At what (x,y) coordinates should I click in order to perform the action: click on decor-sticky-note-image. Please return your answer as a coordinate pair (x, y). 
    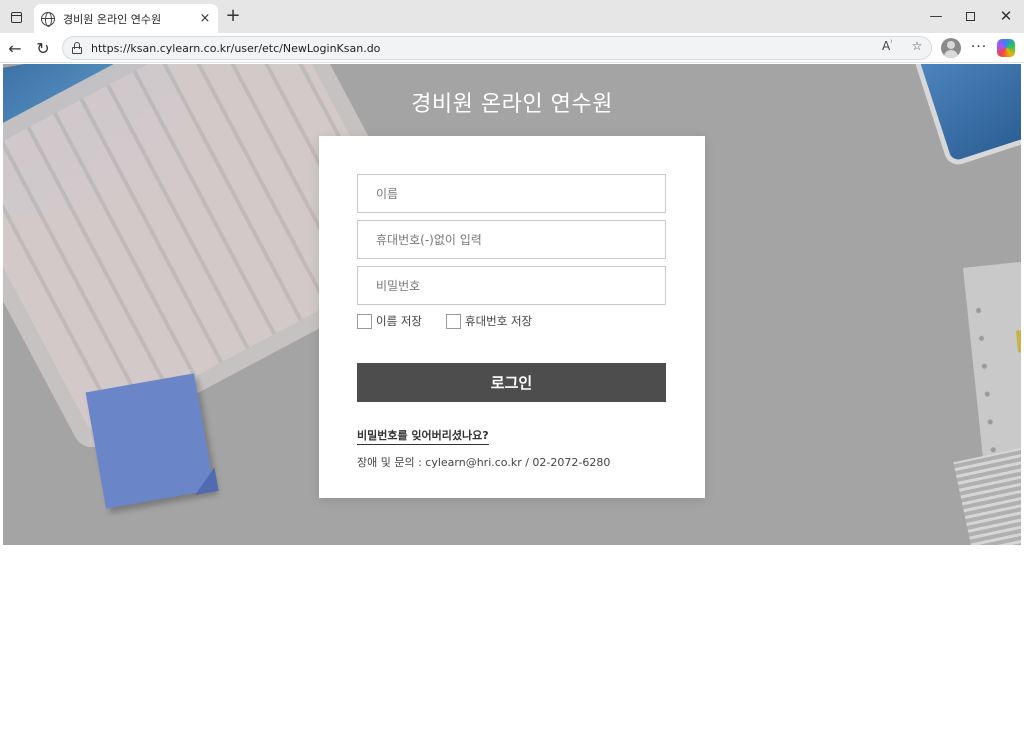
    Looking at the image, I should click on (150, 441).